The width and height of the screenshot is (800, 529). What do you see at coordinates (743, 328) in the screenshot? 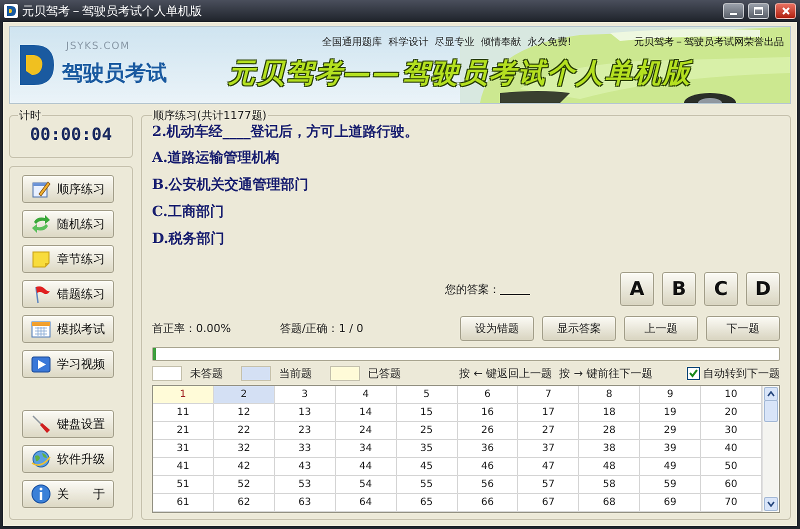
I see `action-button: 下一题` at bounding box center [743, 328].